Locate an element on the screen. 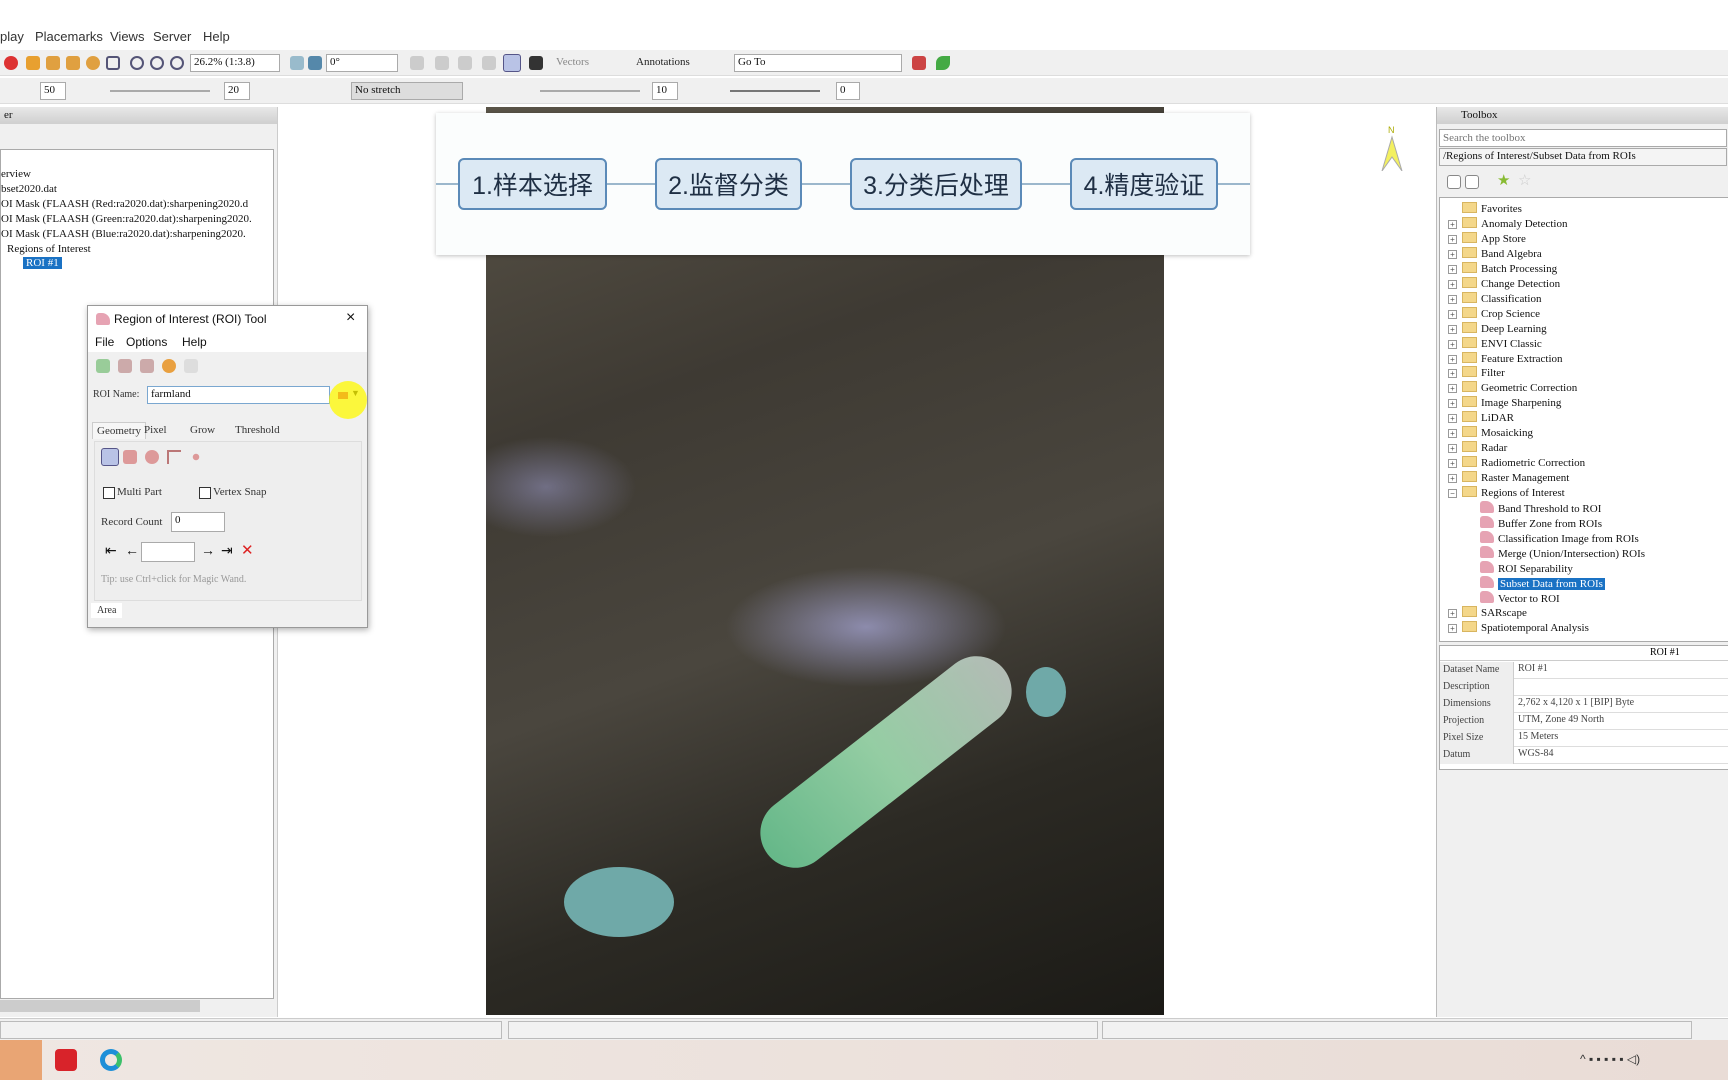 Image resolution: width=1728 pixels, height=1080 pixels. next-record-icon: → is located at coordinates (208, 550).